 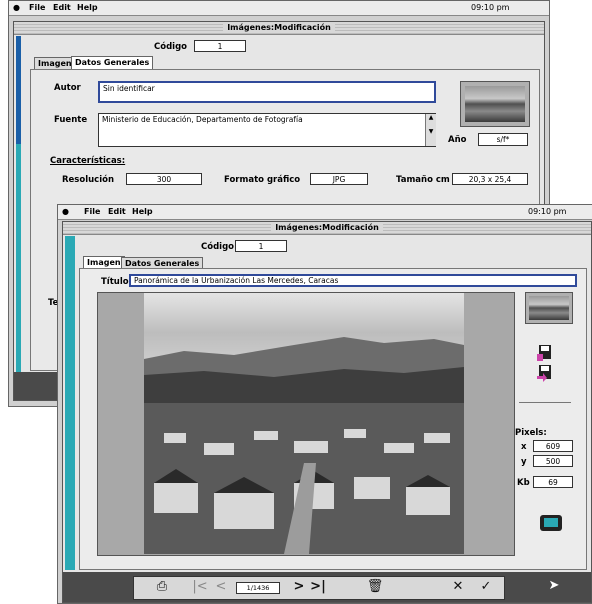 What do you see at coordinates (523, 483) in the screenshot?
I see `kb-label: Kb` at bounding box center [523, 483].